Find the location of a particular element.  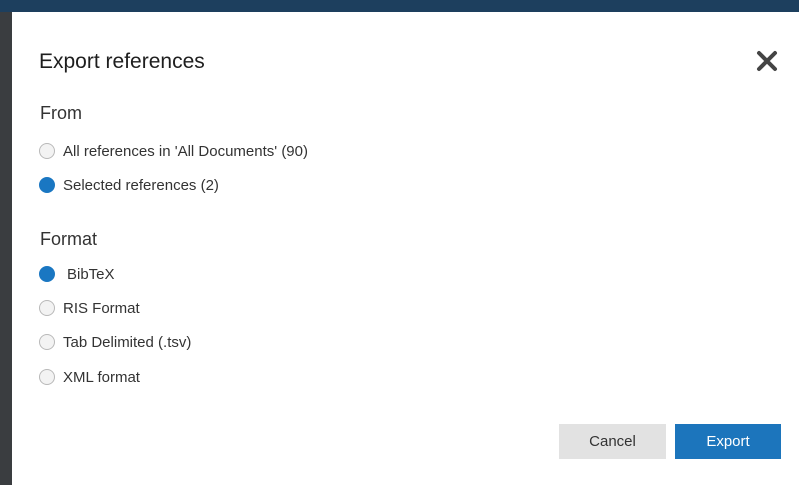

format-option-ris: RIS Format is located at coordinates (89, 308).